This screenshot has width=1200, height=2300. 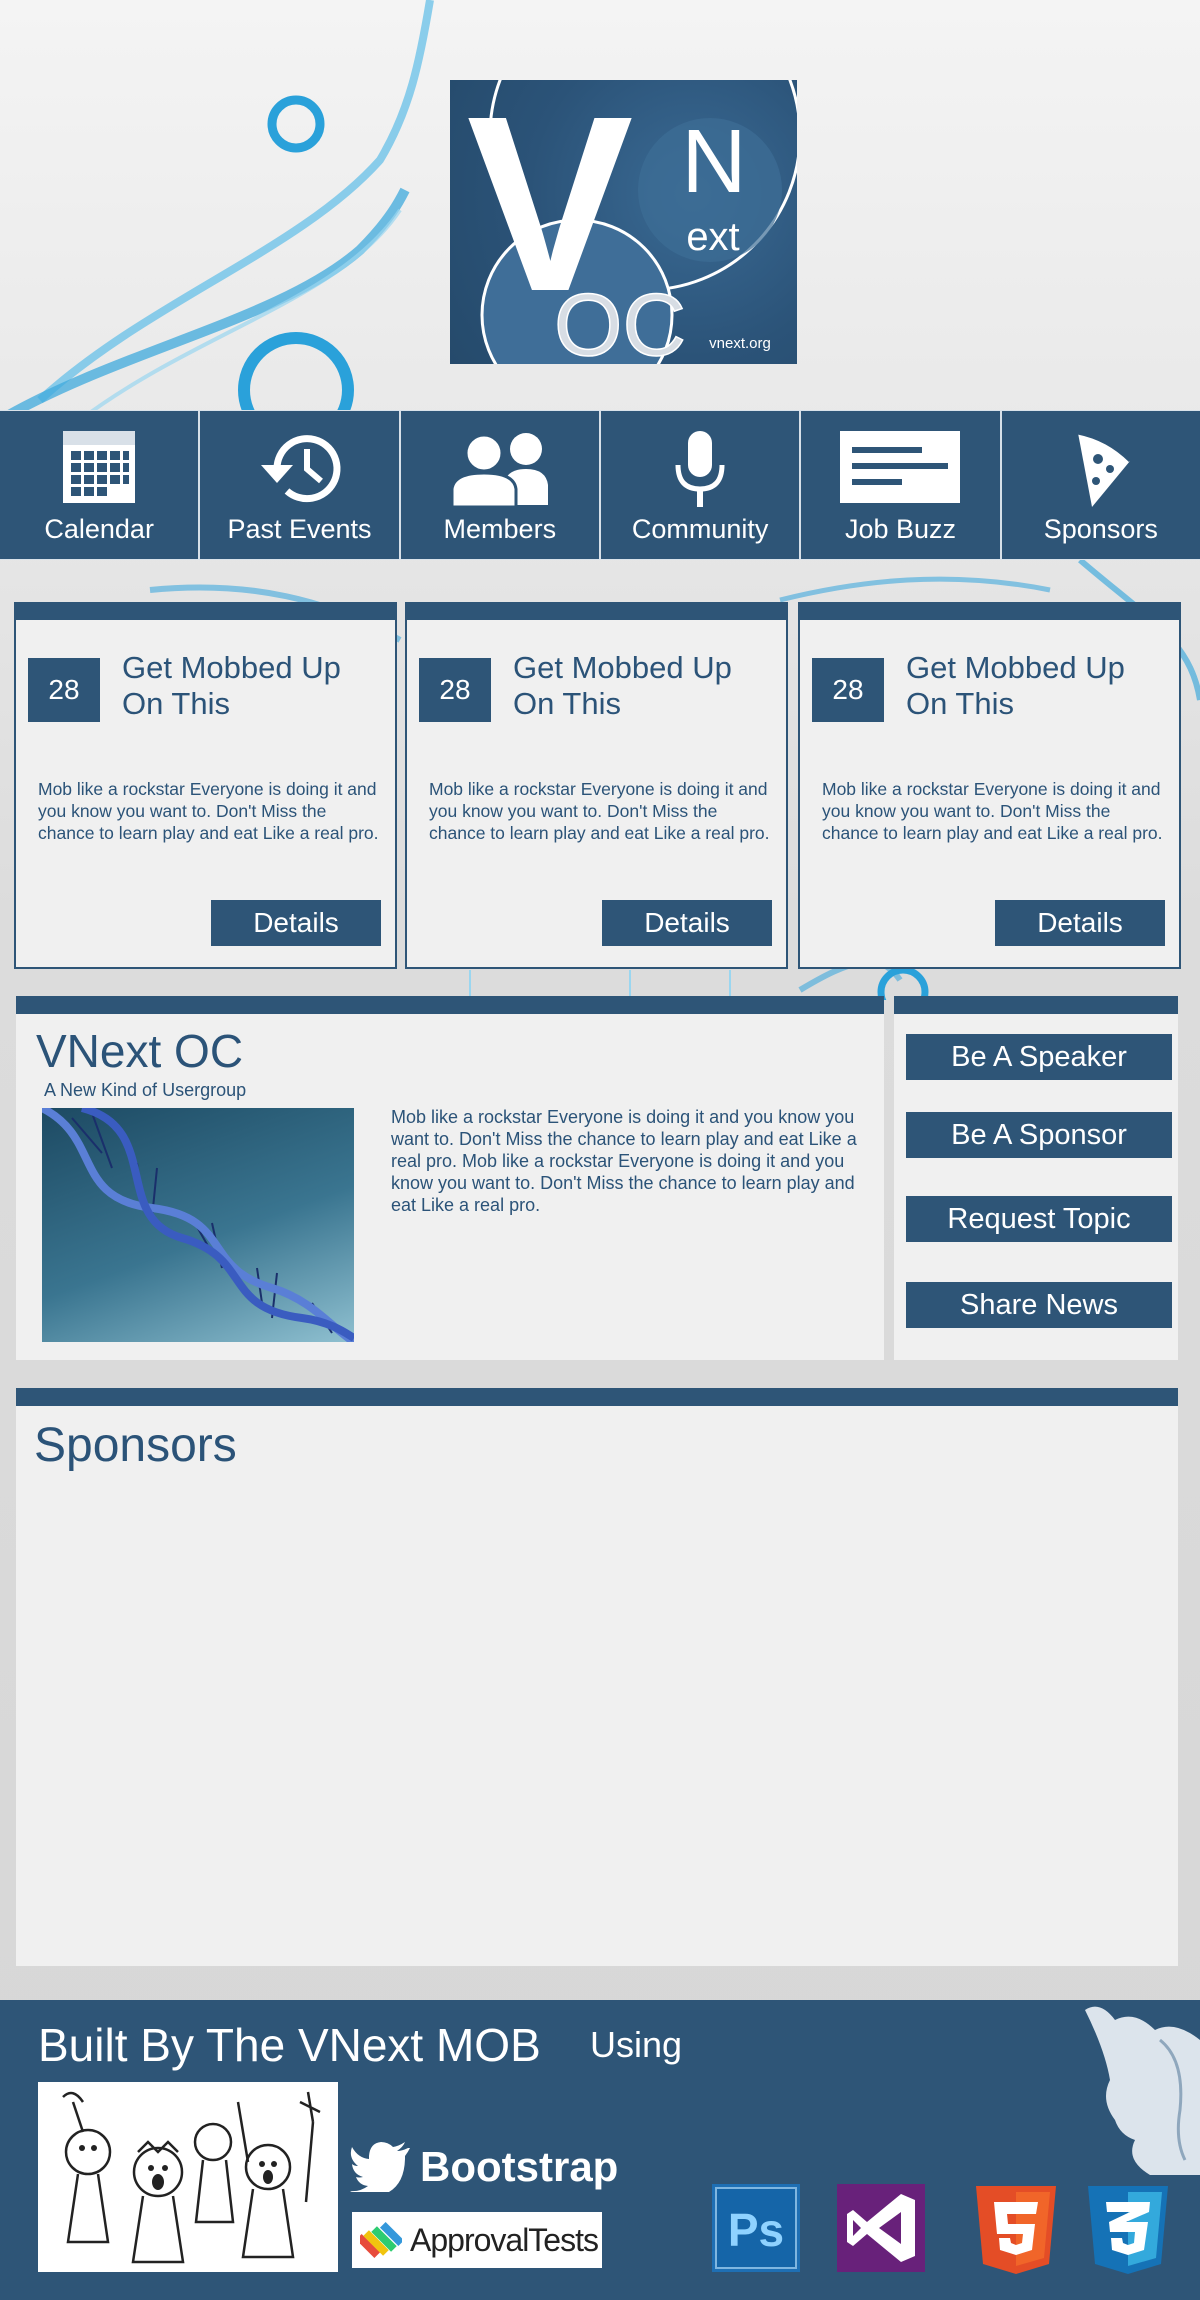 I want to click on svg-text: Ps, so click(x=756, y=2230).